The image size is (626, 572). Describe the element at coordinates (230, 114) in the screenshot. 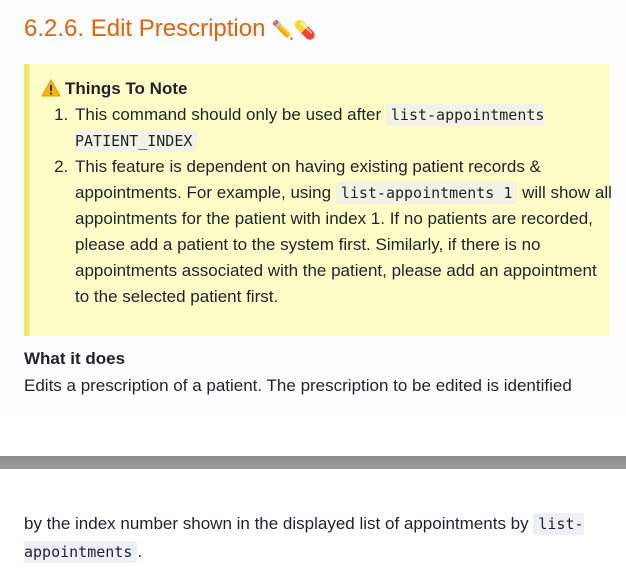

I see `note-item-text: This command should only be used after` at that location.